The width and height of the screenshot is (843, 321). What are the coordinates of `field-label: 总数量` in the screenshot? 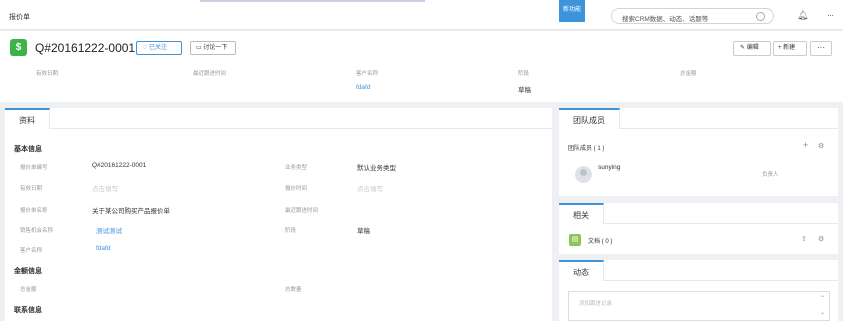 It's located at (293, 290).